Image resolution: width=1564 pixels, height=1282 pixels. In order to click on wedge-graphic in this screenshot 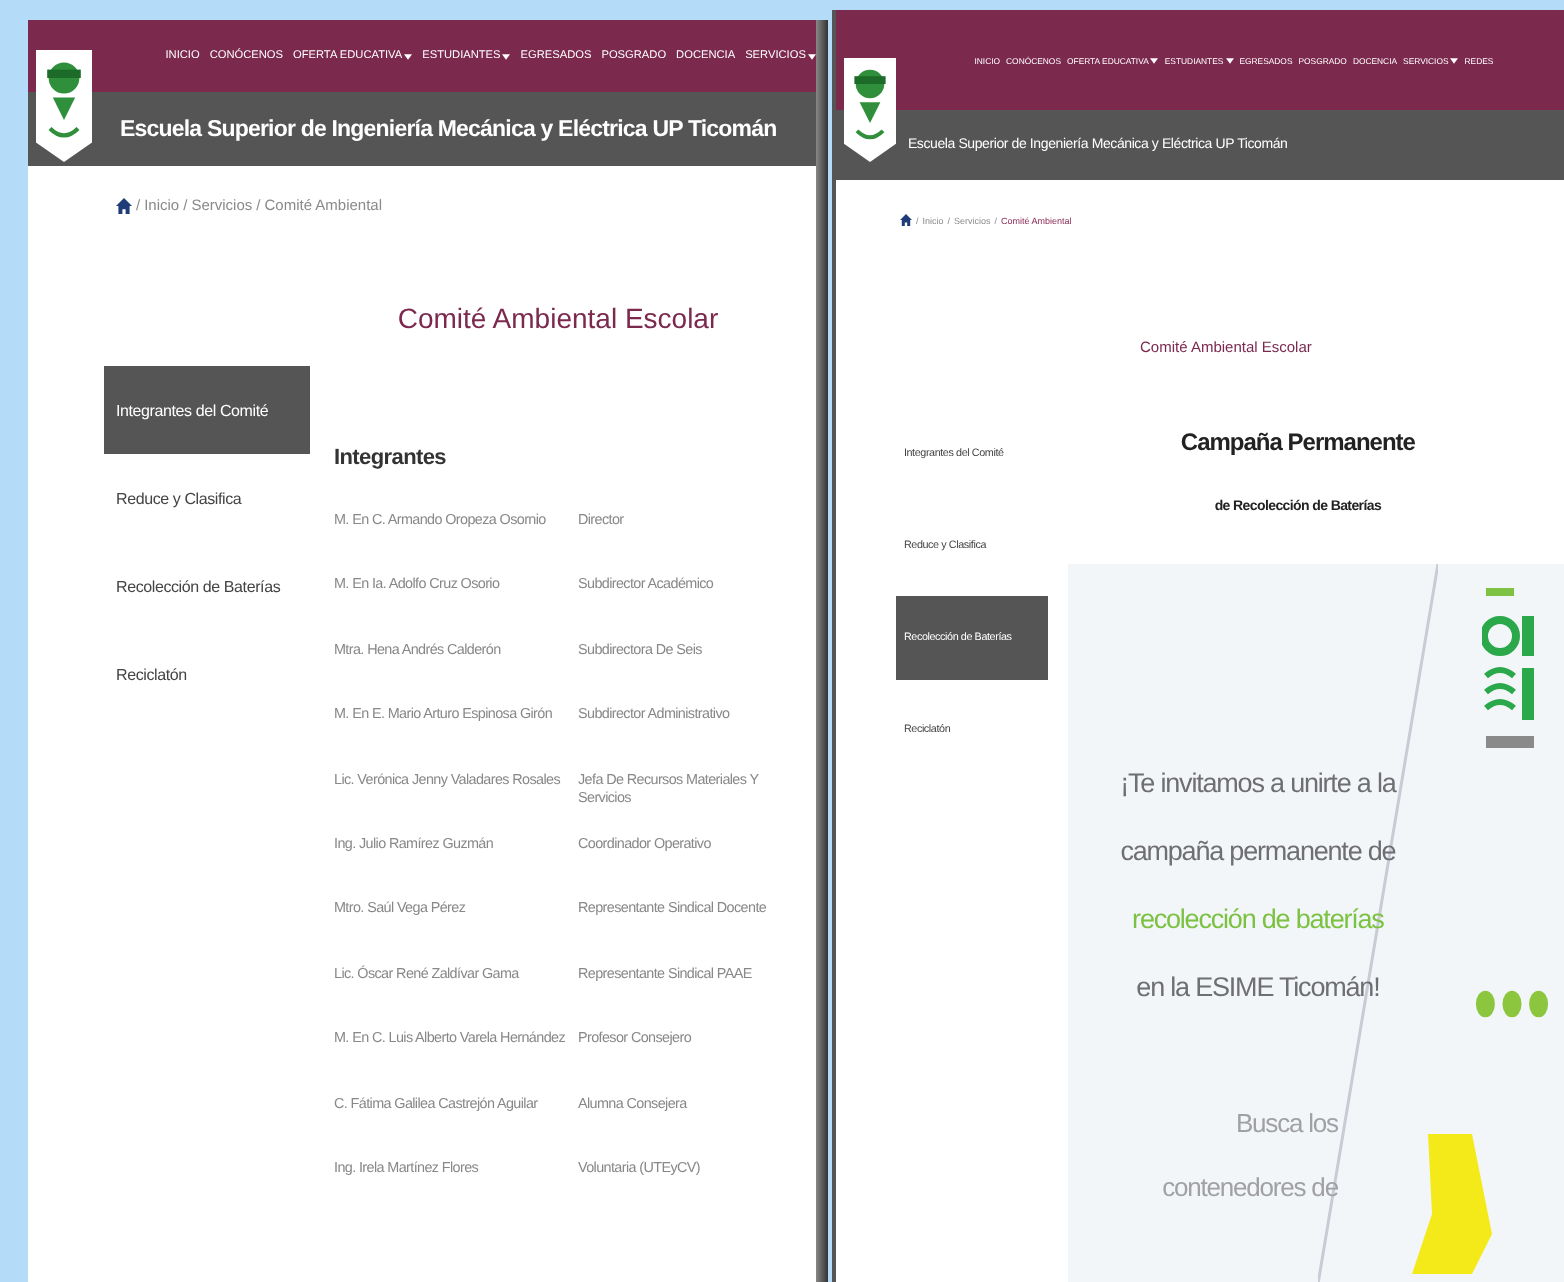, I will do `click(1451, 1204)`.